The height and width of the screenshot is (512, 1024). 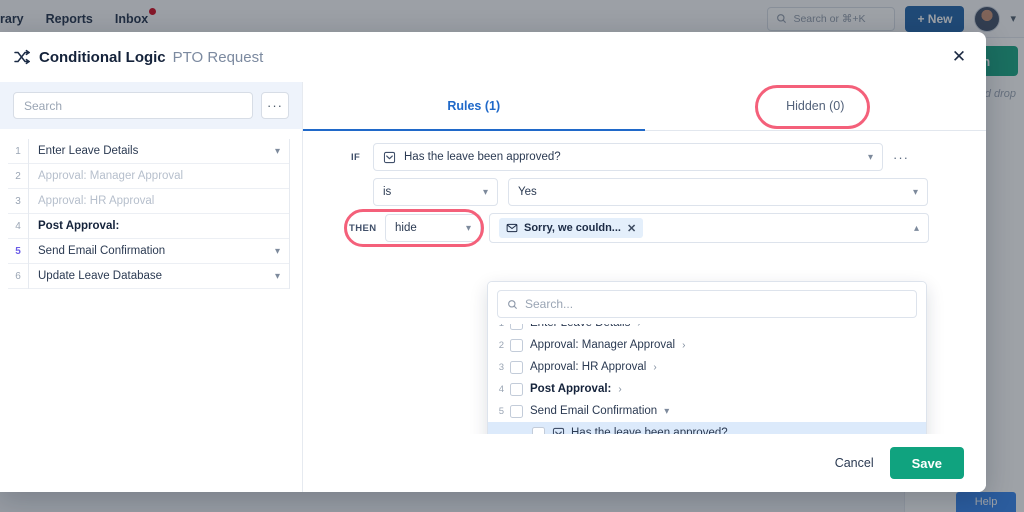 I want to click on dropdown-option-label: Send Email Confirmation, so click(x=594, y=411).